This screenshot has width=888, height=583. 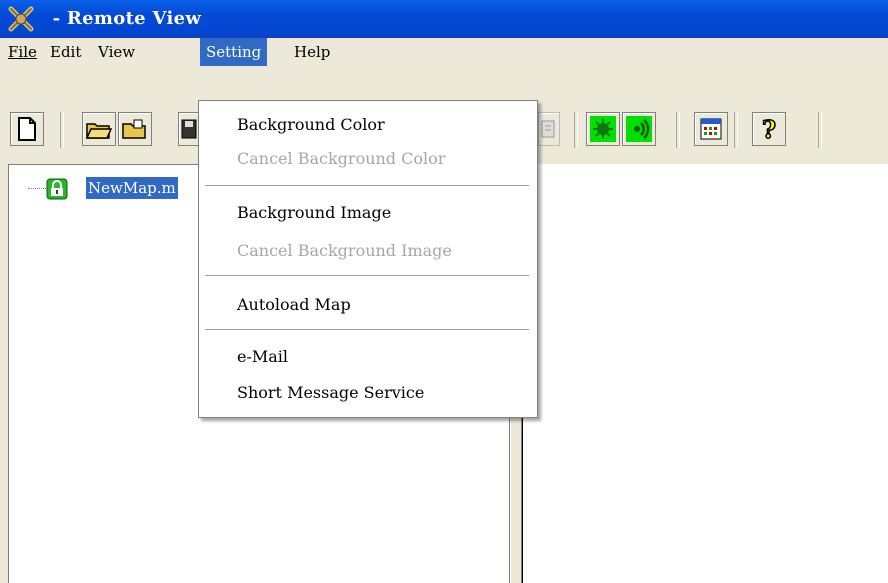 I want to click on green-bug-icon, so click(x=603, y=129).